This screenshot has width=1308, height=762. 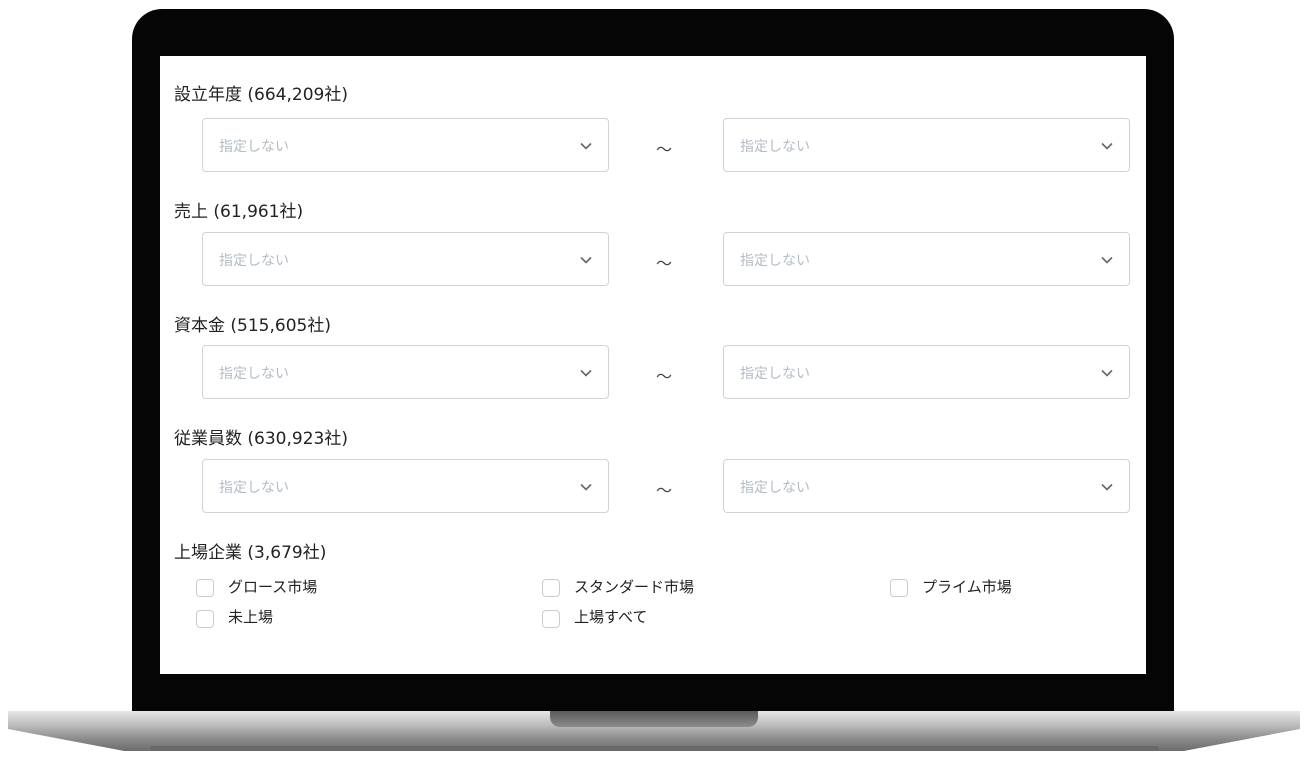 What do you see at coordinates (926, 486) in the screenshot?
I see `employees-to-select: 指定しない` at bounding box center [926, 486].